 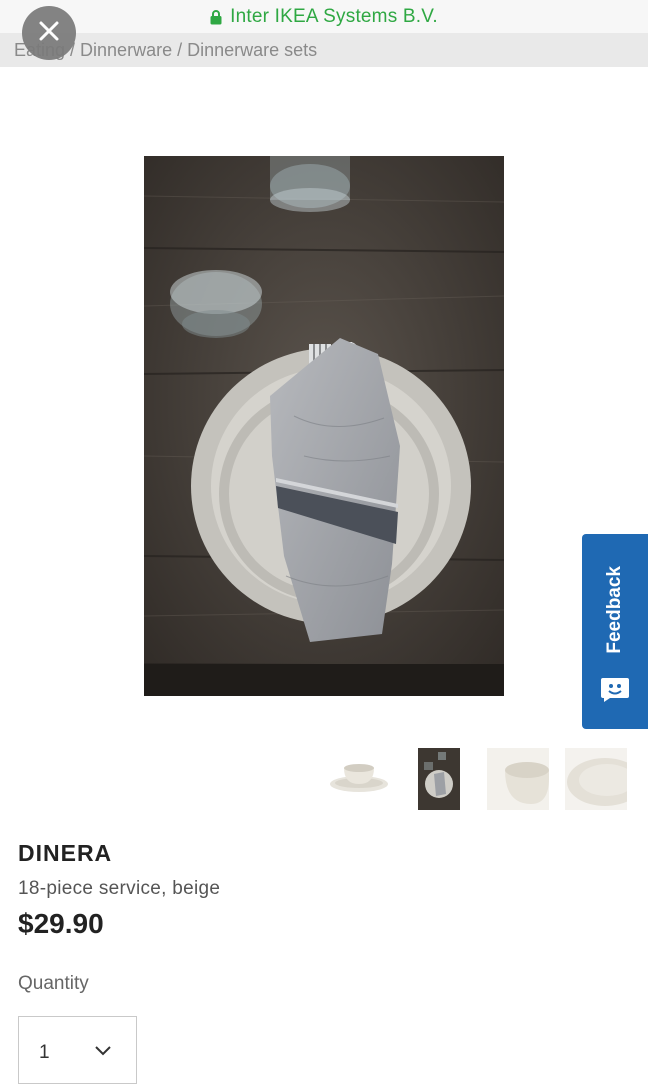 I want to click on feedback-tab: Feedback, so click(x=615, y=631).